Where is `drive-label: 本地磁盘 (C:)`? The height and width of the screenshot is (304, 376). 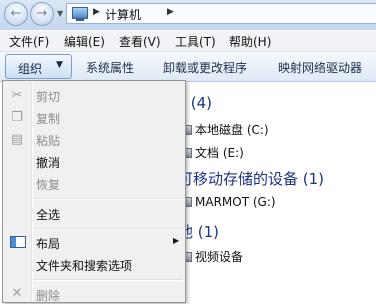 drive-label: 本地磁盘 (C:) is located at coordinates (232, 130).